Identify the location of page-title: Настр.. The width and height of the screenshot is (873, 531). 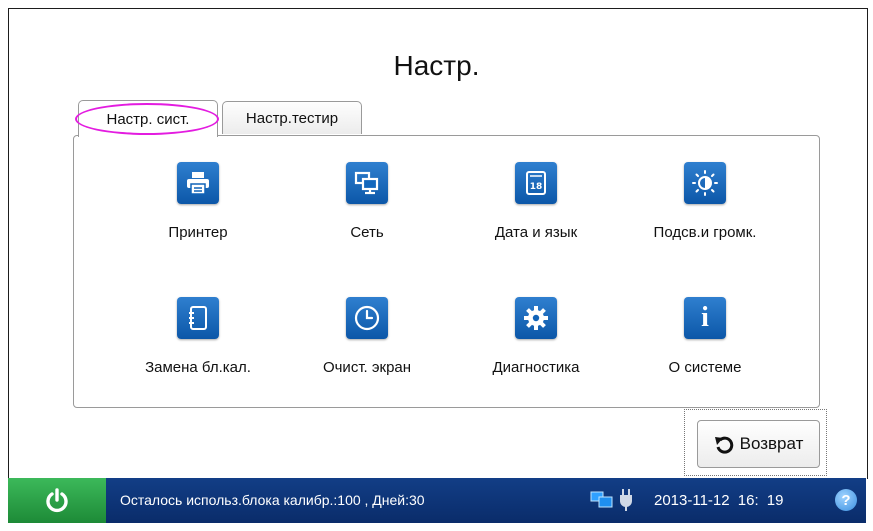
(436, 65).